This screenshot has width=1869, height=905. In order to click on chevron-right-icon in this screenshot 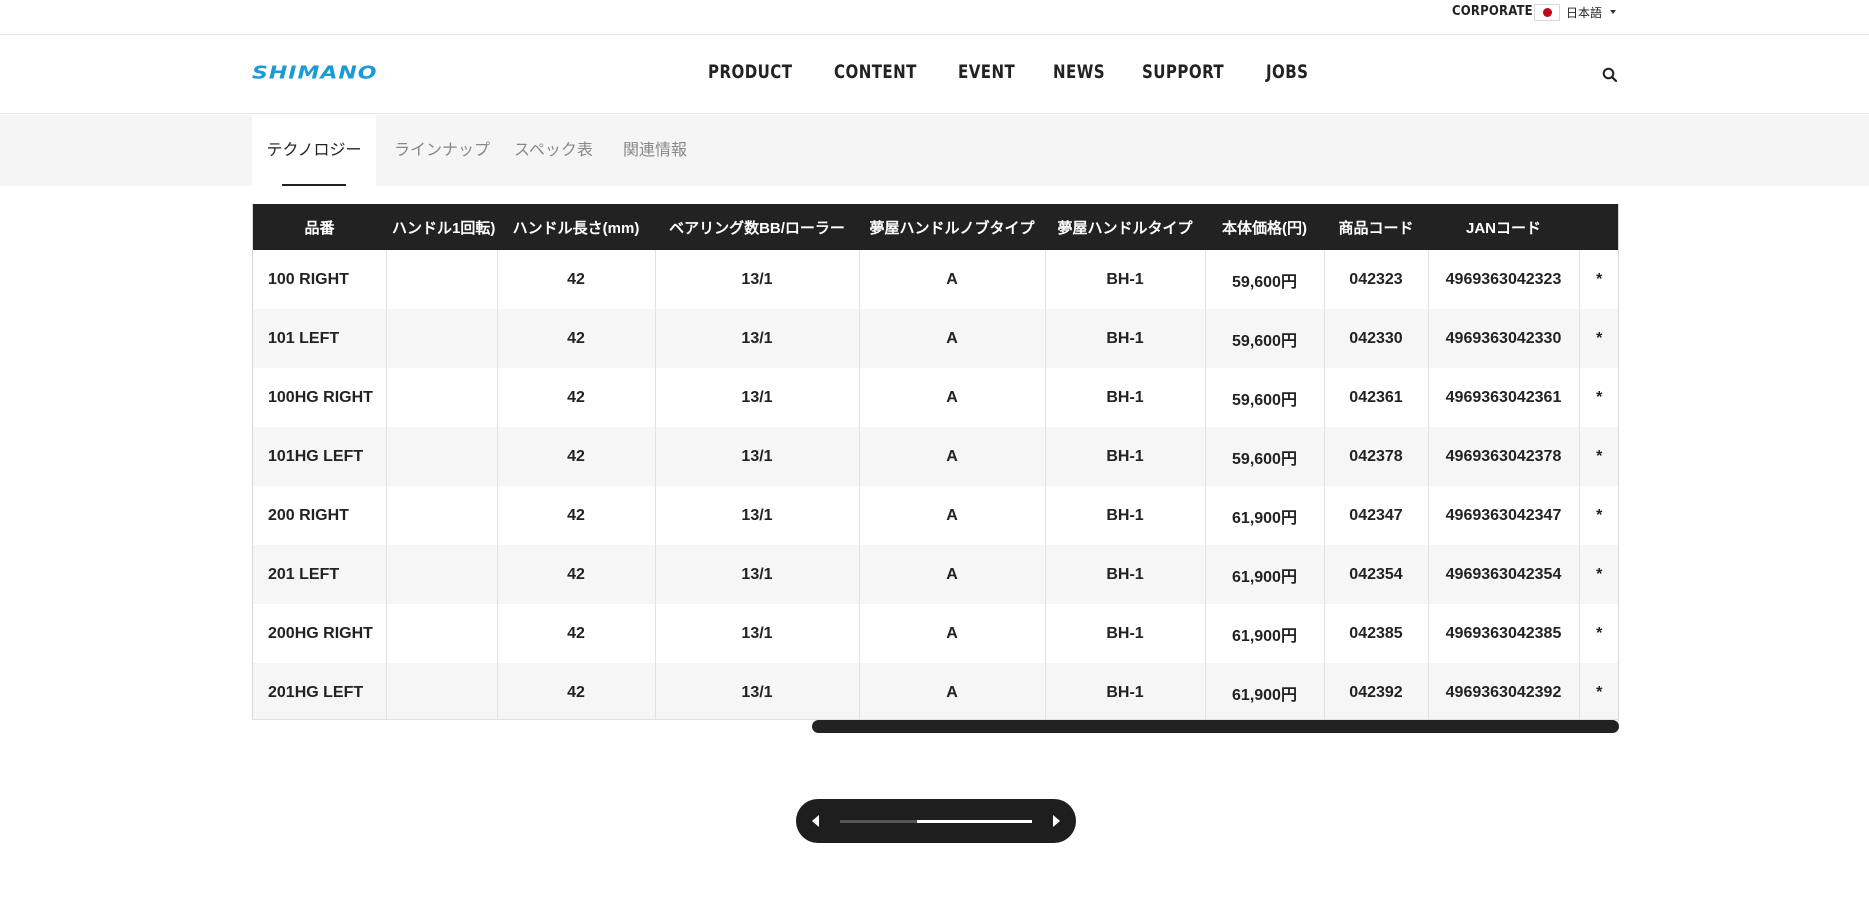, I will do `click(1056, 821)`.